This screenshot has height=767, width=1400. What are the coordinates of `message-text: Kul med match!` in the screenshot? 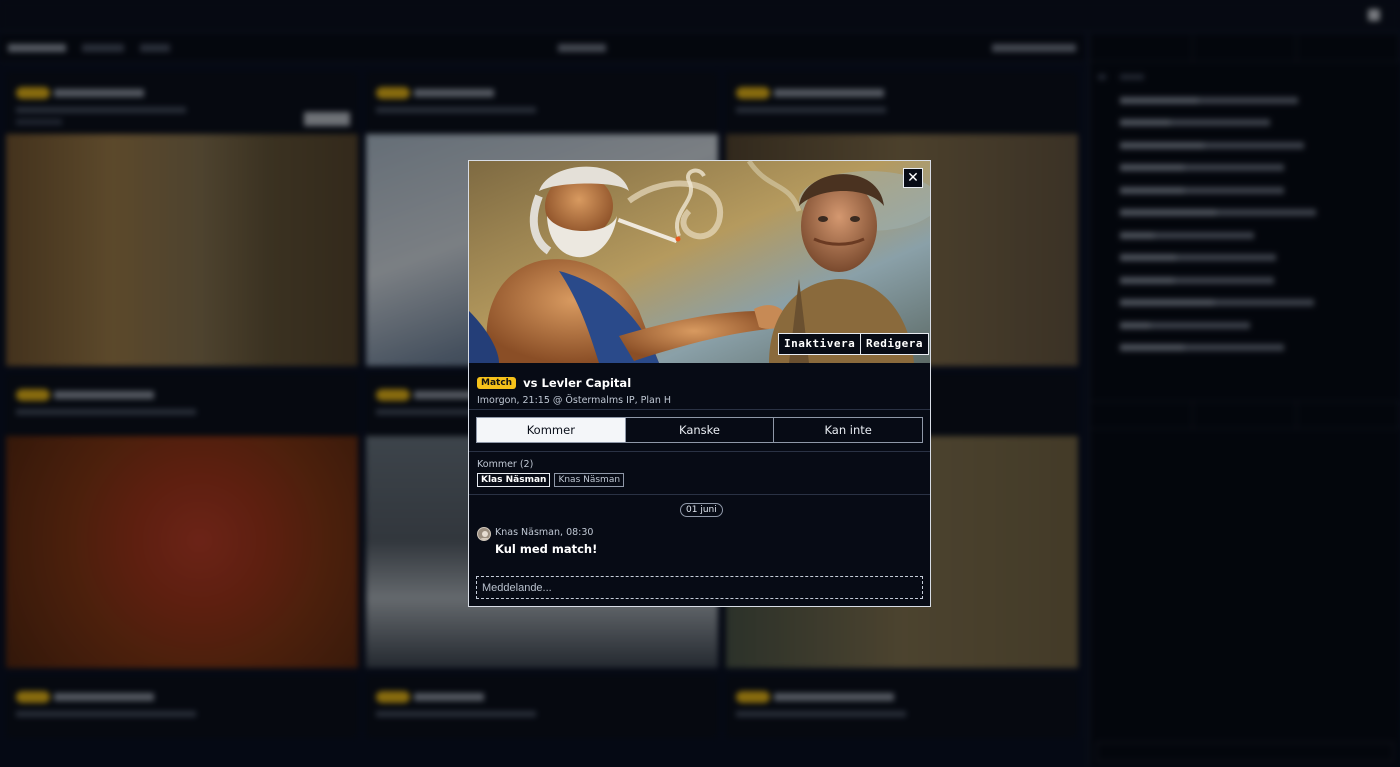 It's located at (546, 549).